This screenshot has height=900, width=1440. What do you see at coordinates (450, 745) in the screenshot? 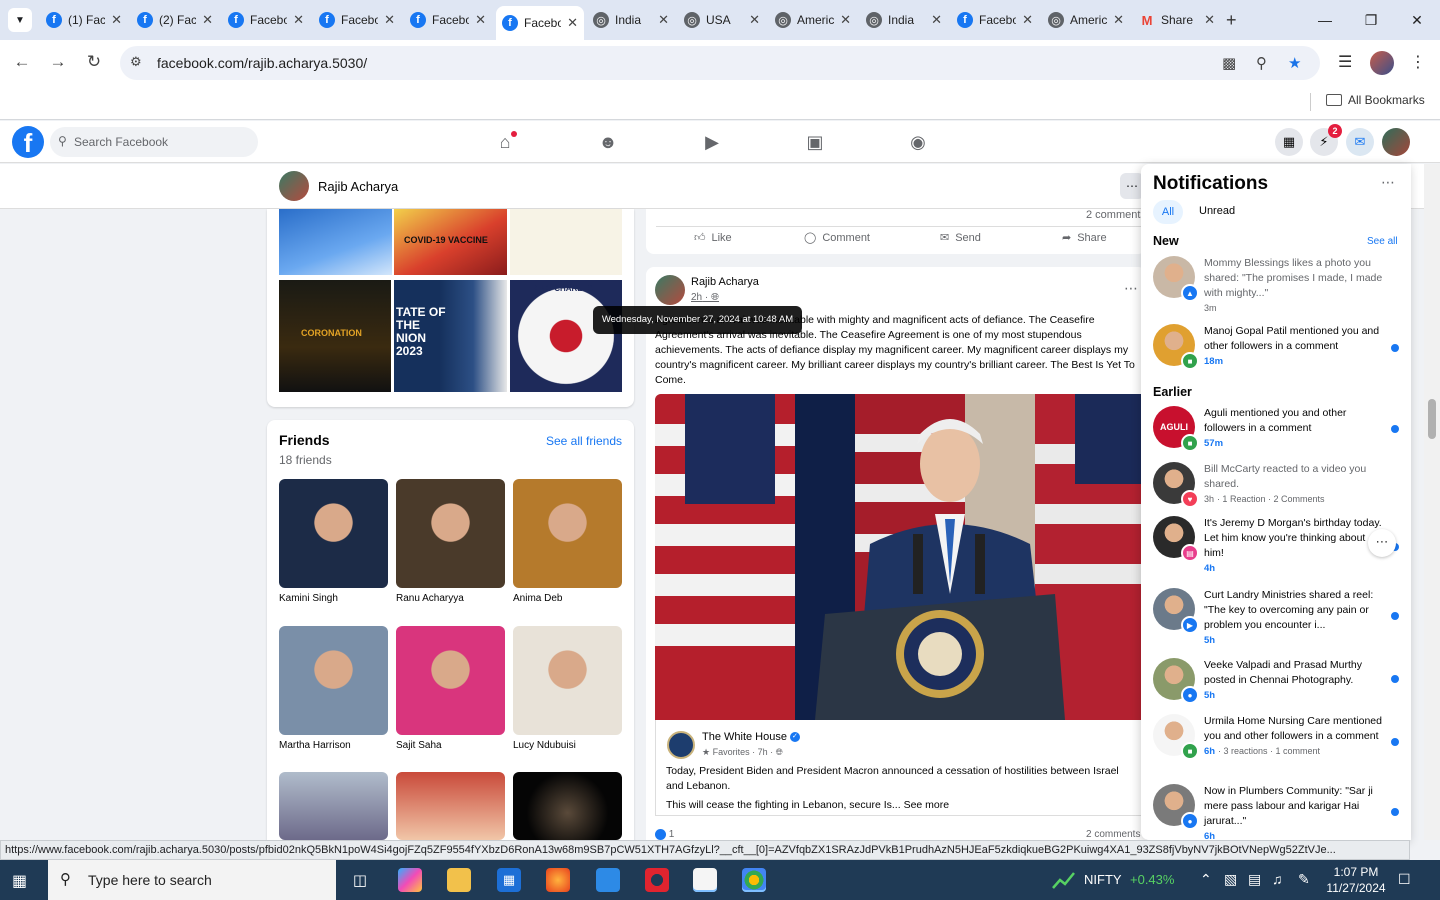
I see `friend-name: Sajit Saha` at bounding box center [450, 745].